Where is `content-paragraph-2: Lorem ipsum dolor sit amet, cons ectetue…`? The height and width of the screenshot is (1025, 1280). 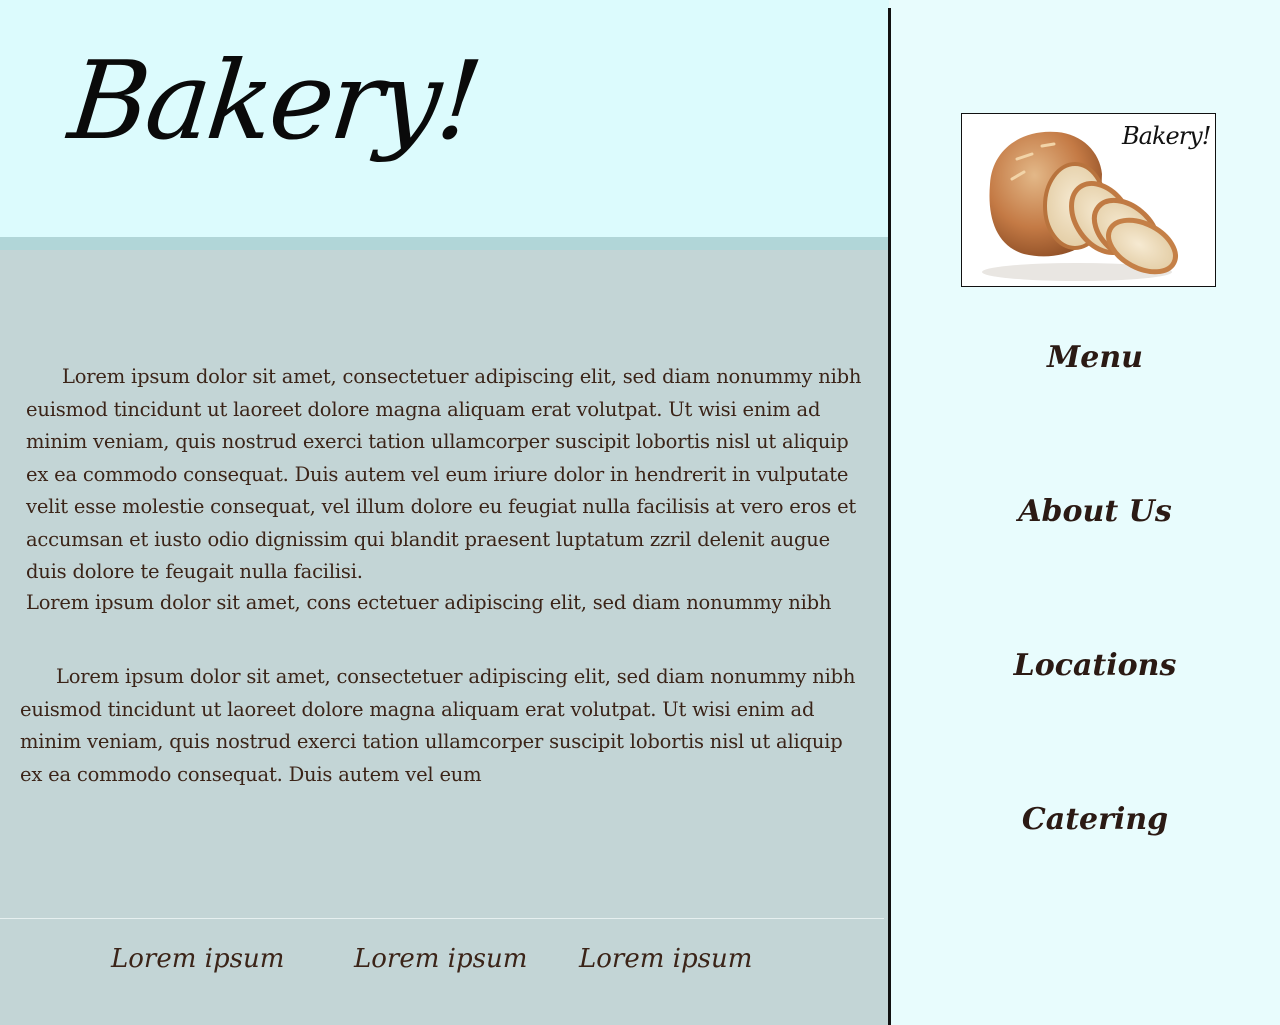 content-paragraph-2: Lorem ipsum dolor sit amet, cons ectetue… is located at coordinates (429, 602).